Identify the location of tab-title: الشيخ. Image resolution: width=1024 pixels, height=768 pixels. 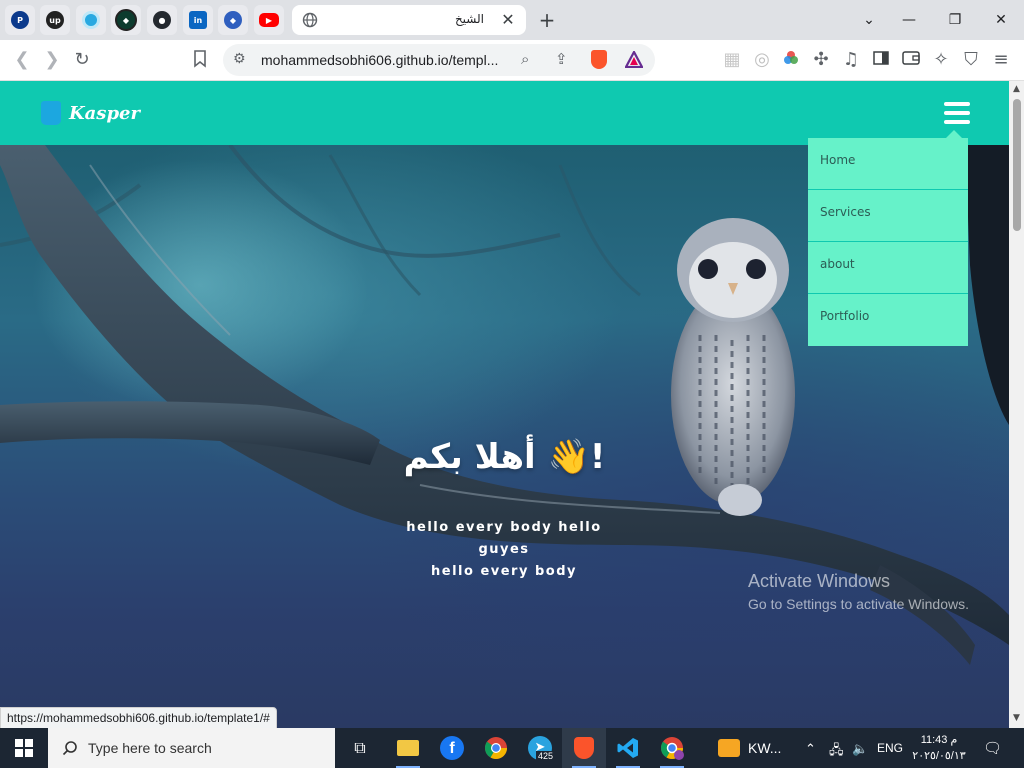
(469, 19).